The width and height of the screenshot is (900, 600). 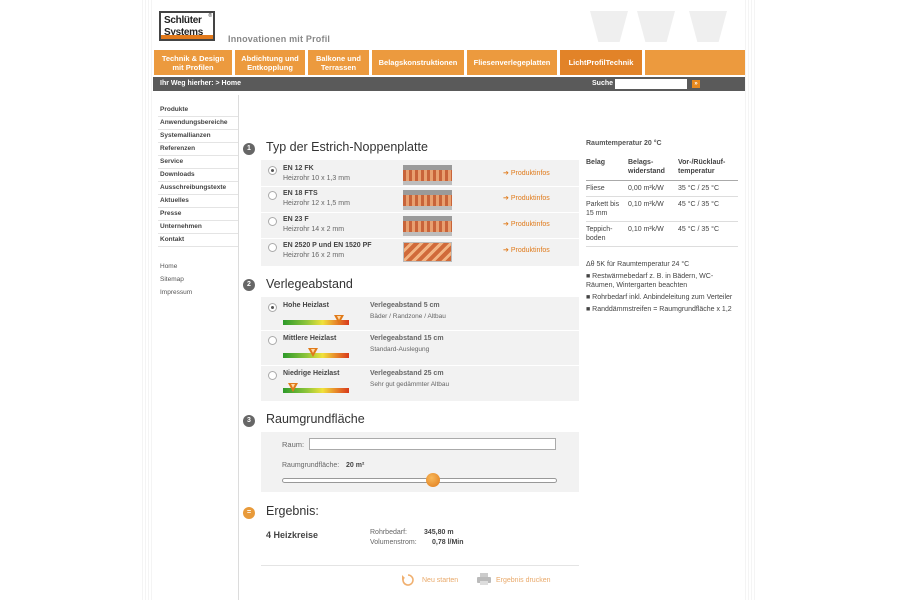 What do you see at coordinates (388, 532) in the screenshot?
I see `result-label-rohrbedarf: Rohrbedarf:` at bounding box center [388, 532].